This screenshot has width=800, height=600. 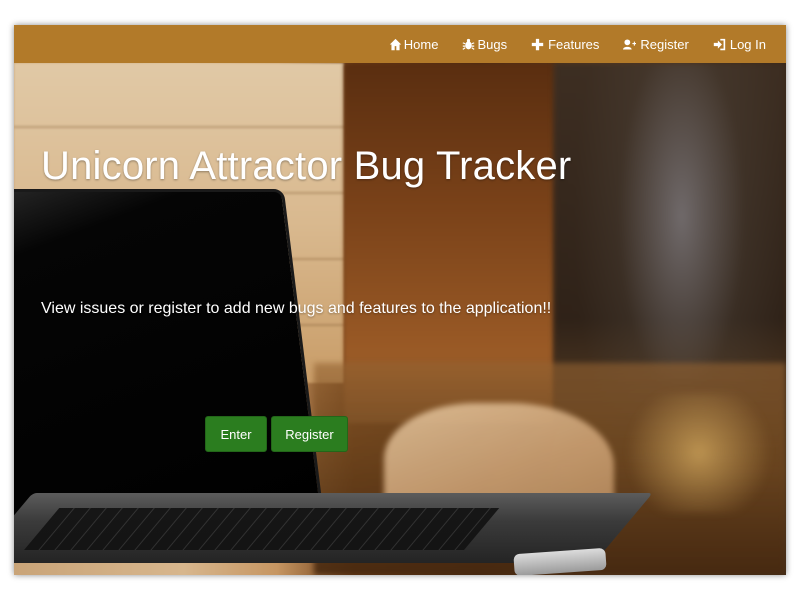 What do you see at coordinates (421, 44) in the screenshot?
I see `nav-home-label: Home` at bounding box center [421, 44].